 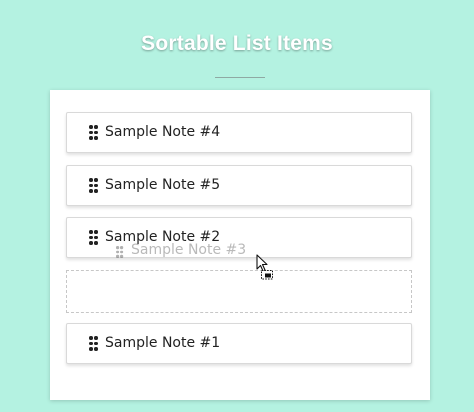 I want to click on list-item: Sample Note #1, so click(x=239, y=343).